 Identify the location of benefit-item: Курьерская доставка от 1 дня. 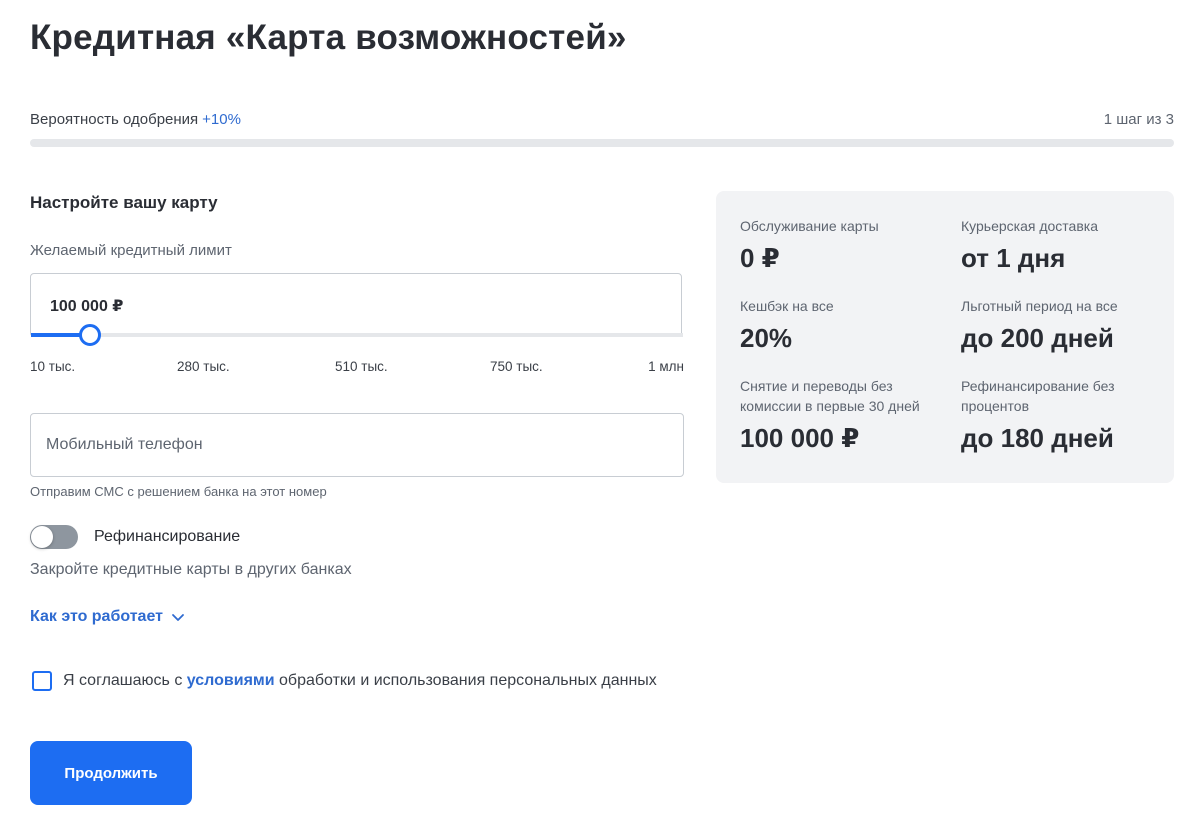
(1061, 245).